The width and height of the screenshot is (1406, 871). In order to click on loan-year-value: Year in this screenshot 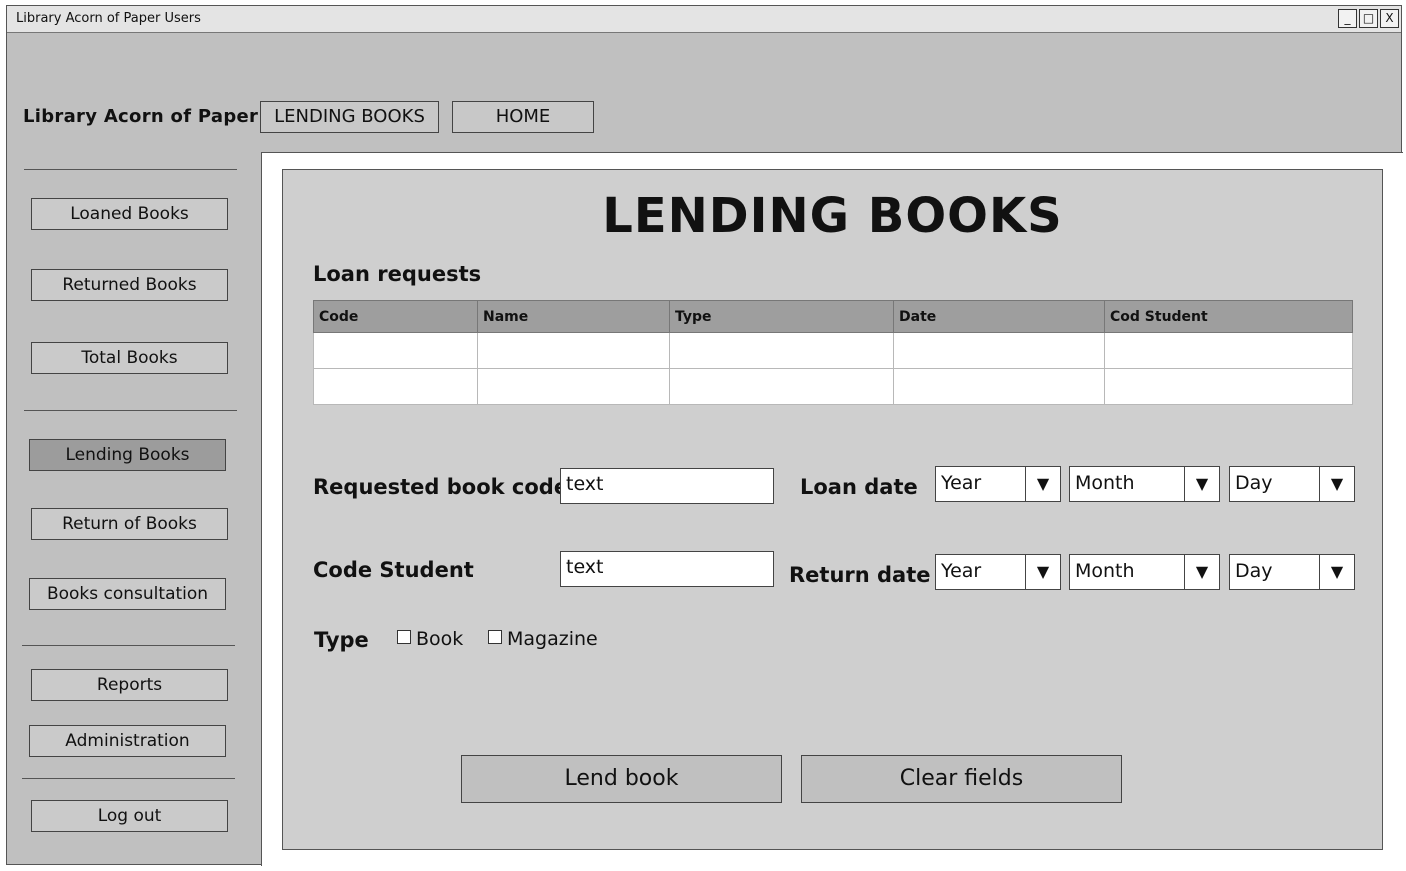, I will do `click(961, 483)`.